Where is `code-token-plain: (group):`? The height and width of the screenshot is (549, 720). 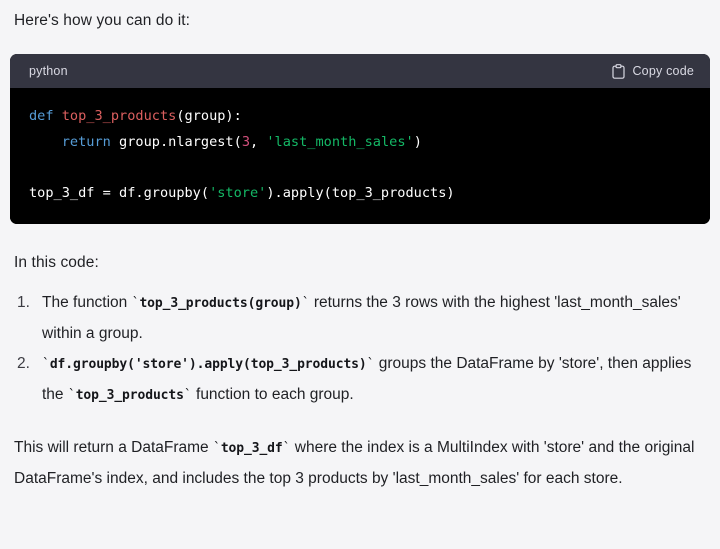 code-token-plain: (group): is located at coordinates (209, 116).